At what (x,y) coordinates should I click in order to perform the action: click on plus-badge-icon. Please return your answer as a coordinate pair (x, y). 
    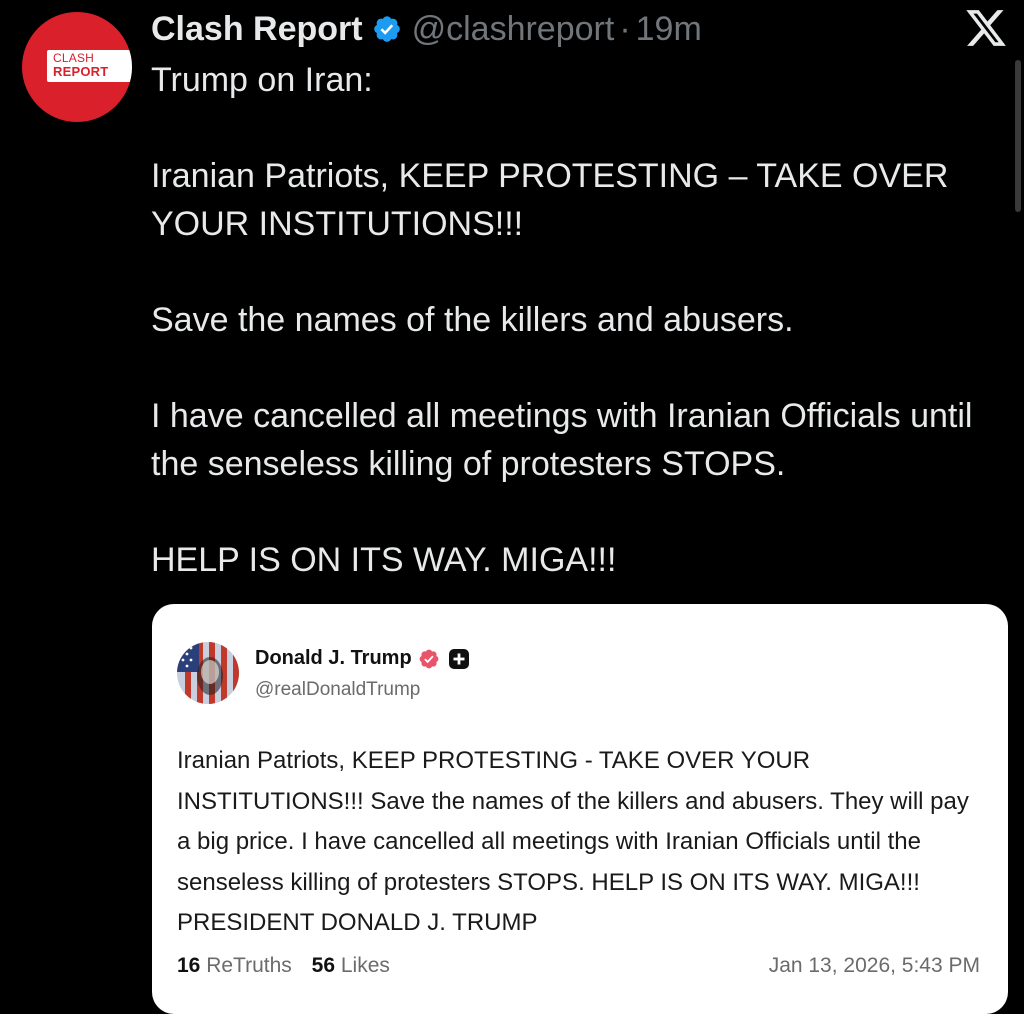
    Looking at the image, I should click on (458, 658).